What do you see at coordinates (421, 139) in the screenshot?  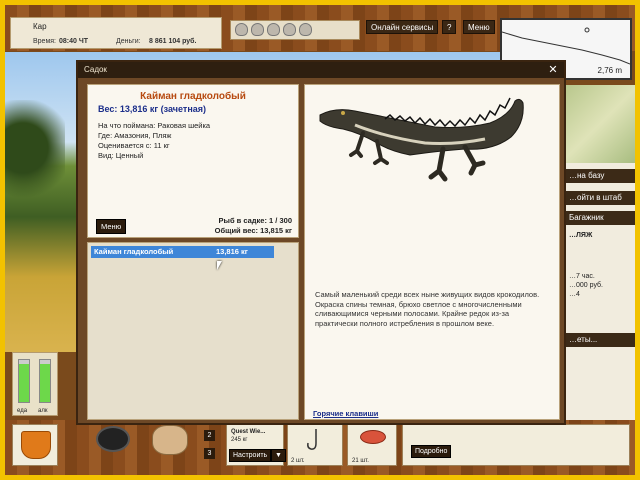 I see `caiman-image` at bounding box center [421, 139].